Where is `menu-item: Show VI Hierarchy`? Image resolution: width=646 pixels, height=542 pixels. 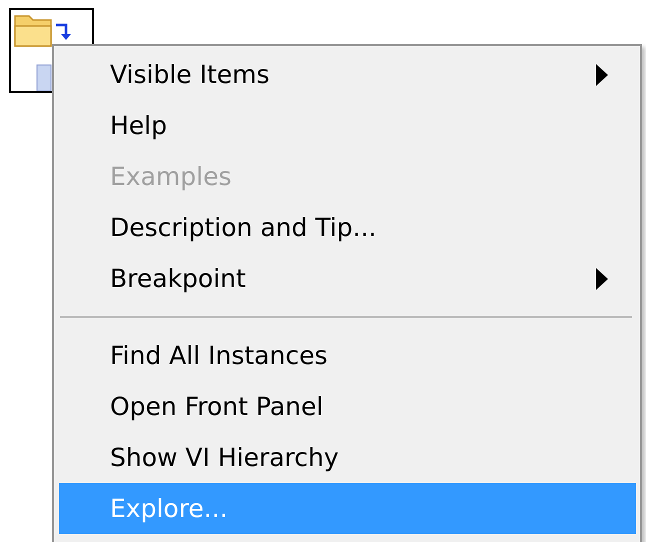 menu-item: Show VI Hierarchy is located at coordinates (347, 457).